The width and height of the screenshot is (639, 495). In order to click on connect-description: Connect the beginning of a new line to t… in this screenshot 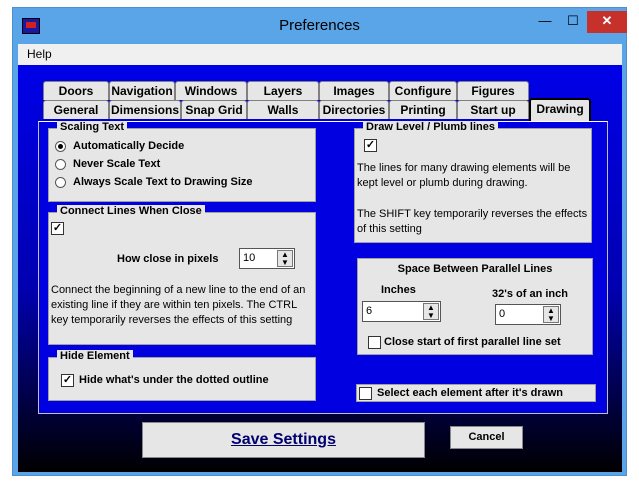, I will do `click(178, 305)`.